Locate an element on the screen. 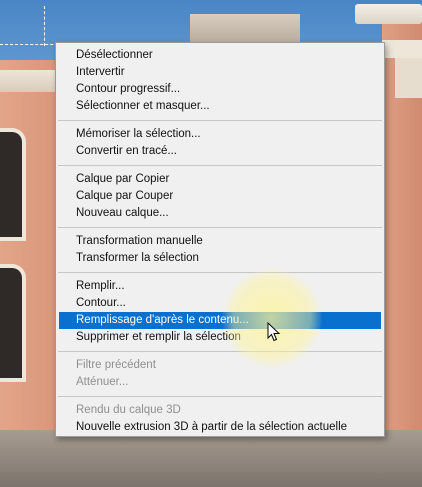 This screenshot has height=487, width=422. menu-item-deselect: Désélectionner is located at coordinates (220, 55).